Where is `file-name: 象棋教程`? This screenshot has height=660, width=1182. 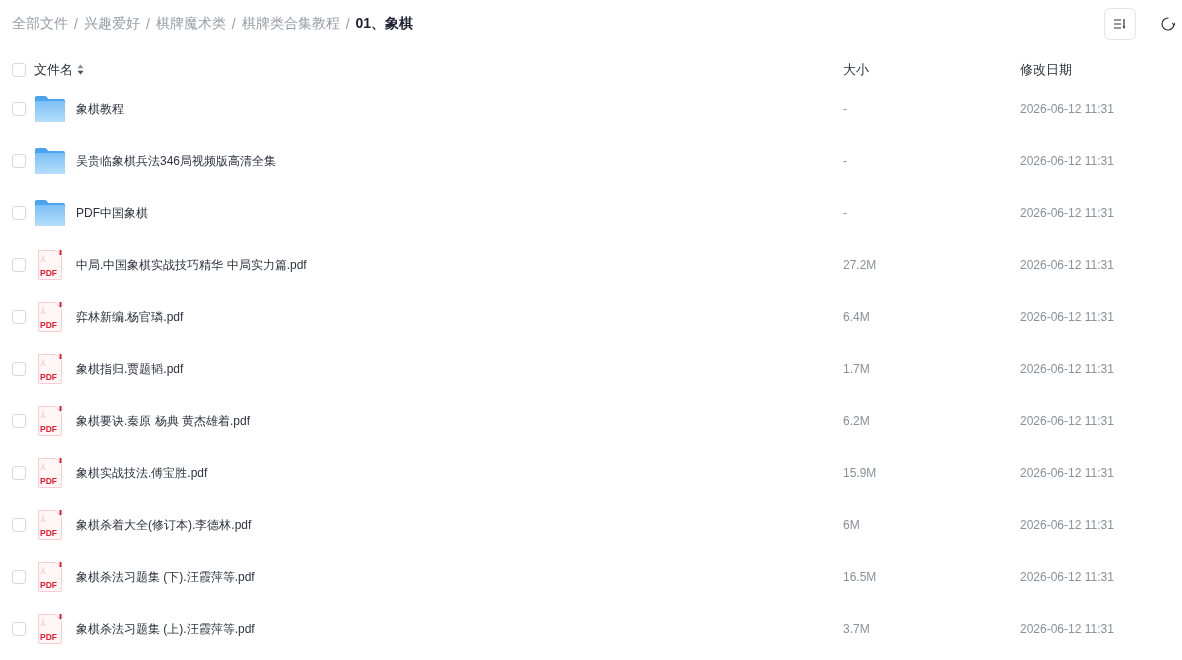
file-name: 象棋教程 is located at coordinates (100, 109).